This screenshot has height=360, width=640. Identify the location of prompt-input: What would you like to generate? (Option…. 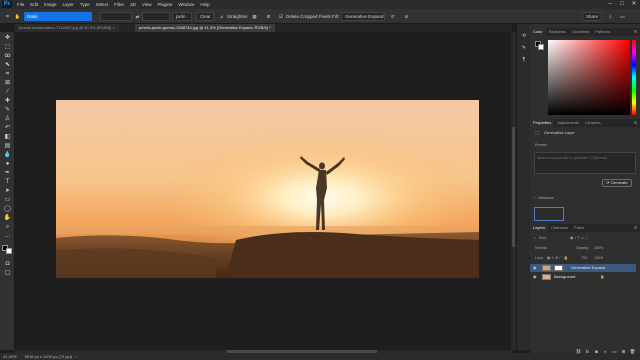
(585, 163).